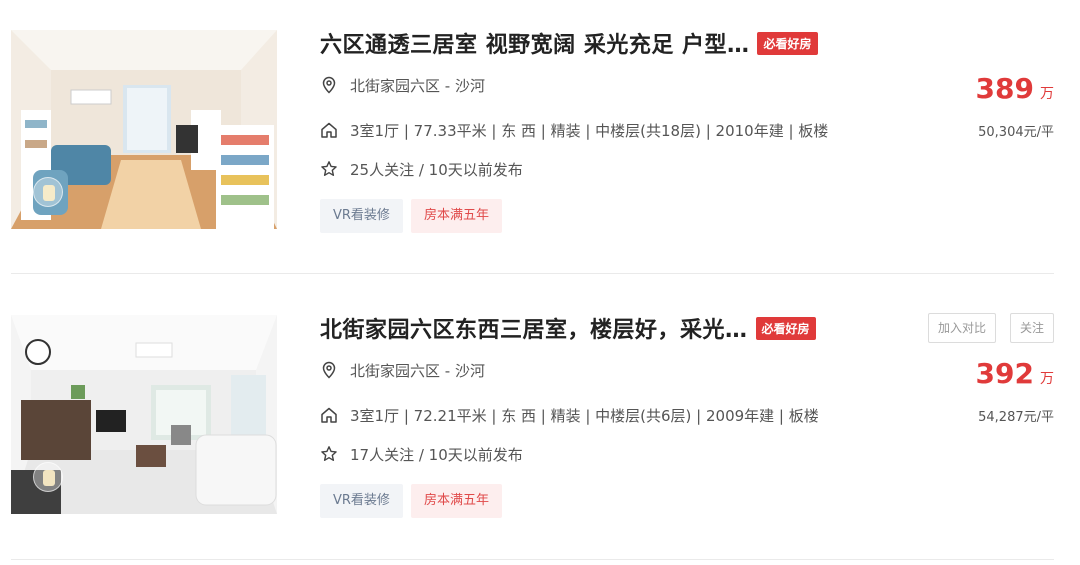 Image resolution: width=1080 pixels, height=565 pixels. What do you see at coordinates (1004, 373) in the screenshot?
I see `price-value: 392` at bounding box center [1004, 373].